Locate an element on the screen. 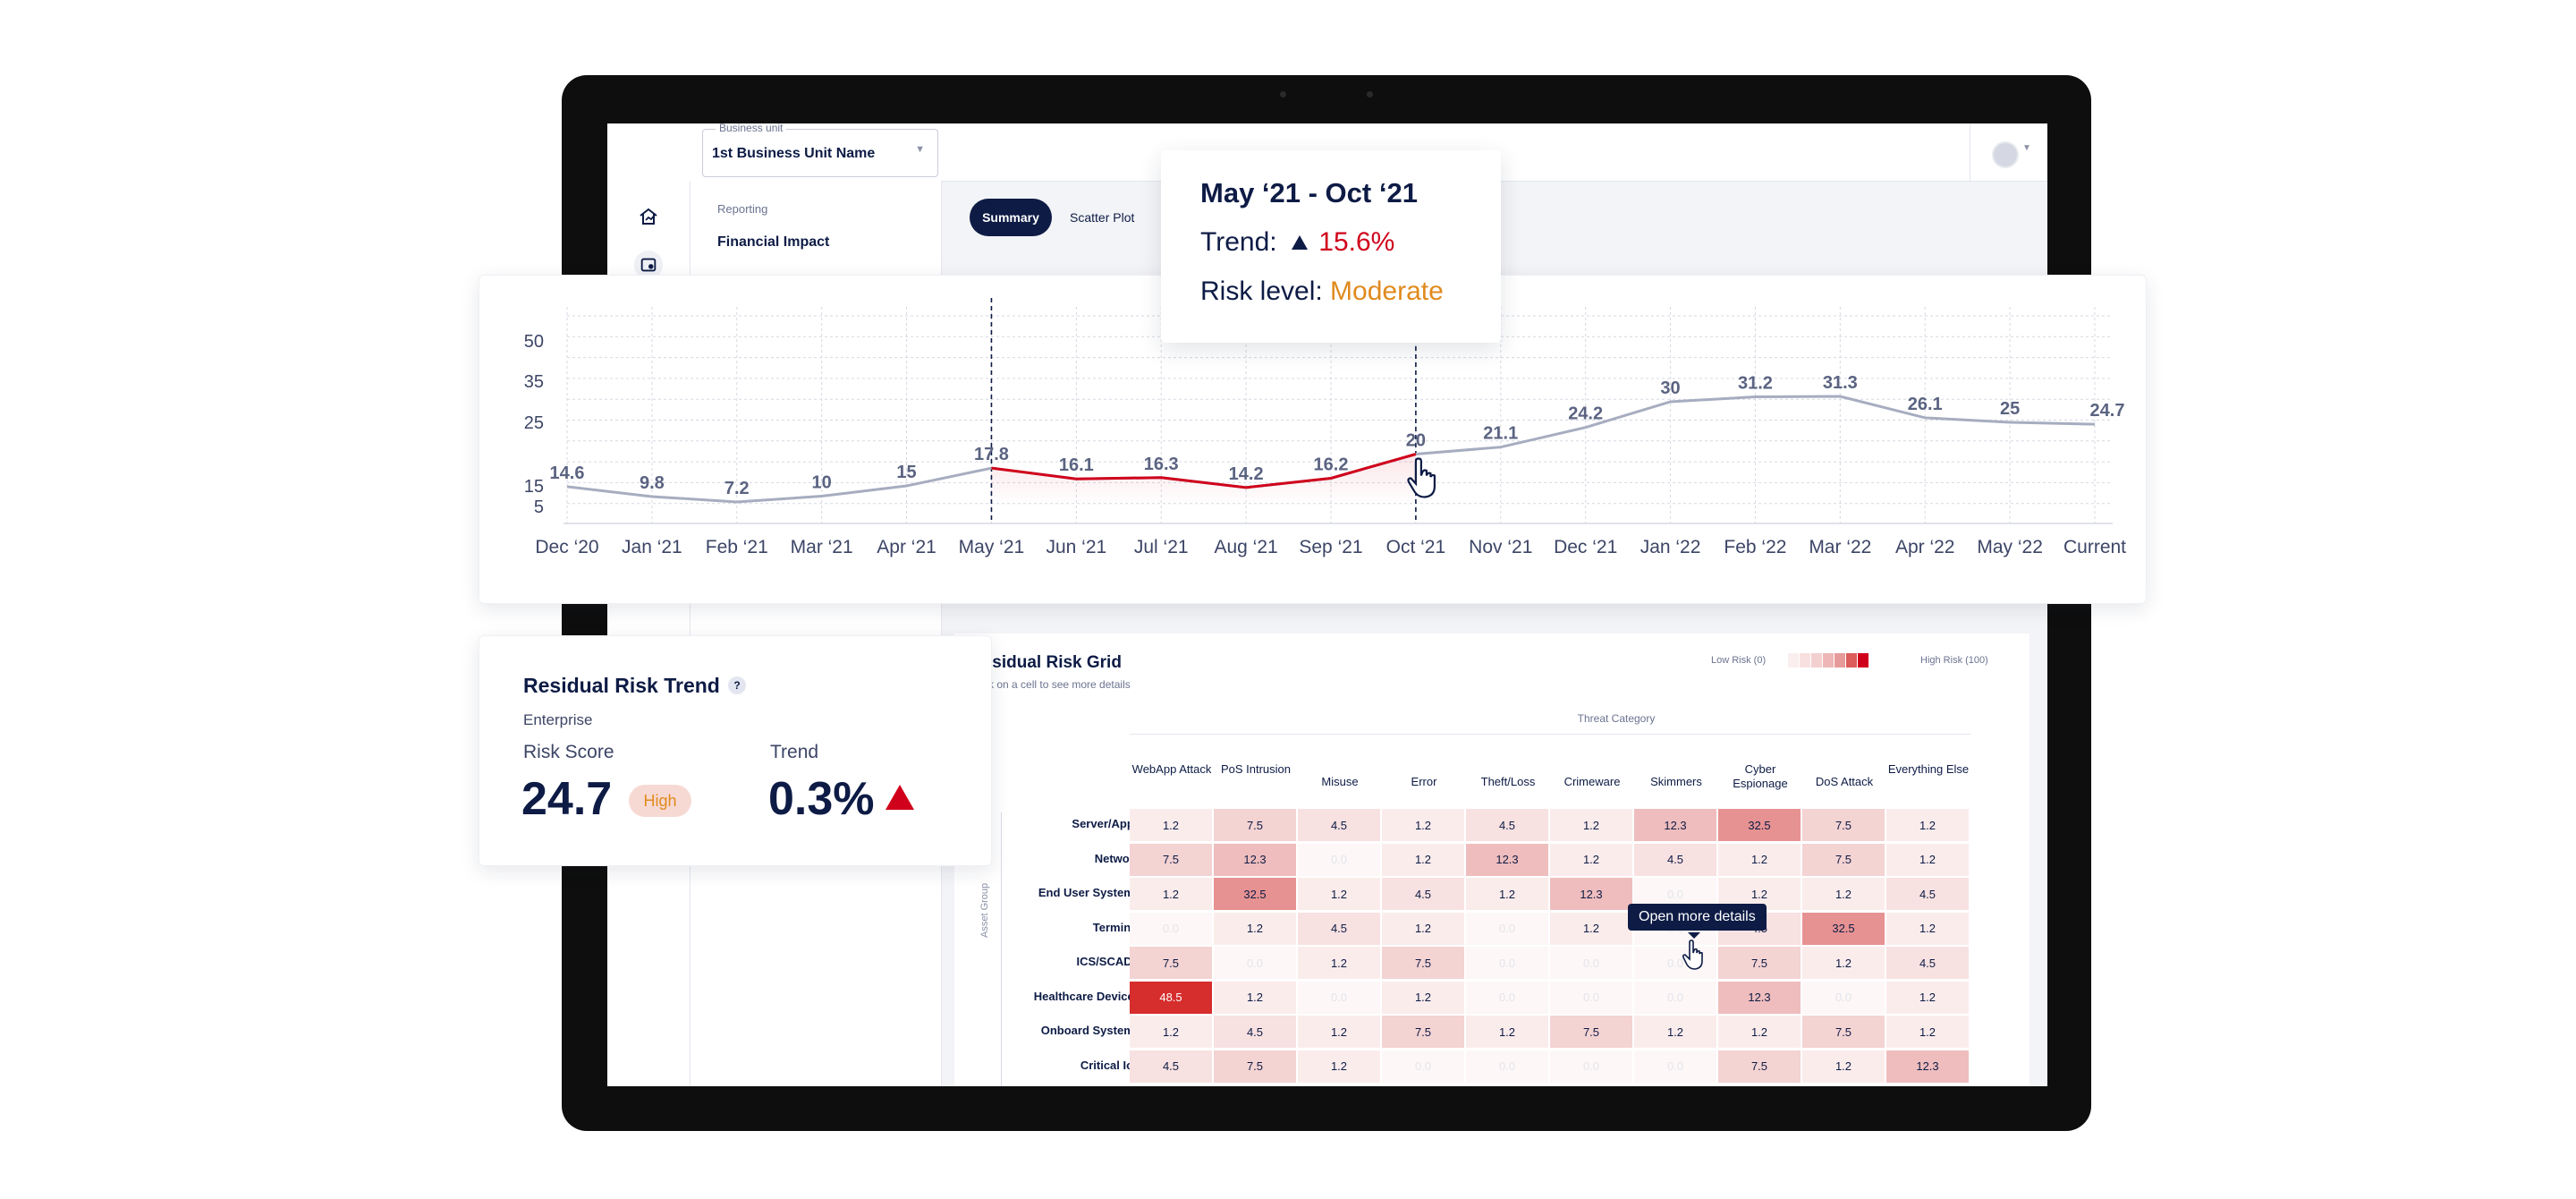 The width and height of the screenshot is (2576, 1199). user-menu: ▼ is located at coordinates (2008, 152).